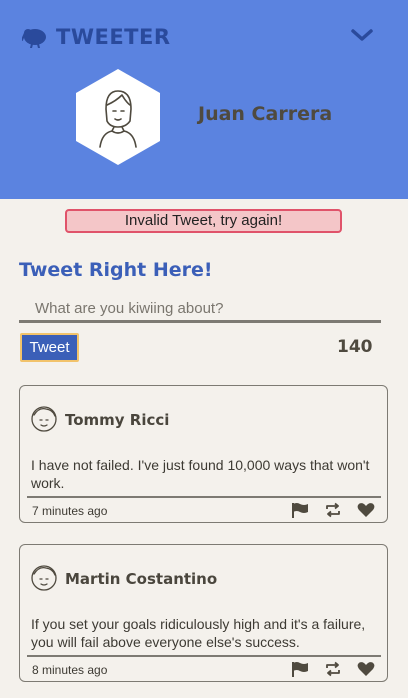 Image resolution: width=408 pixels, height=698 pixels. Describe the element at coordinates (116, 270) in the screenshot. I see `compose-title: Tweet Right Here!` at that location.